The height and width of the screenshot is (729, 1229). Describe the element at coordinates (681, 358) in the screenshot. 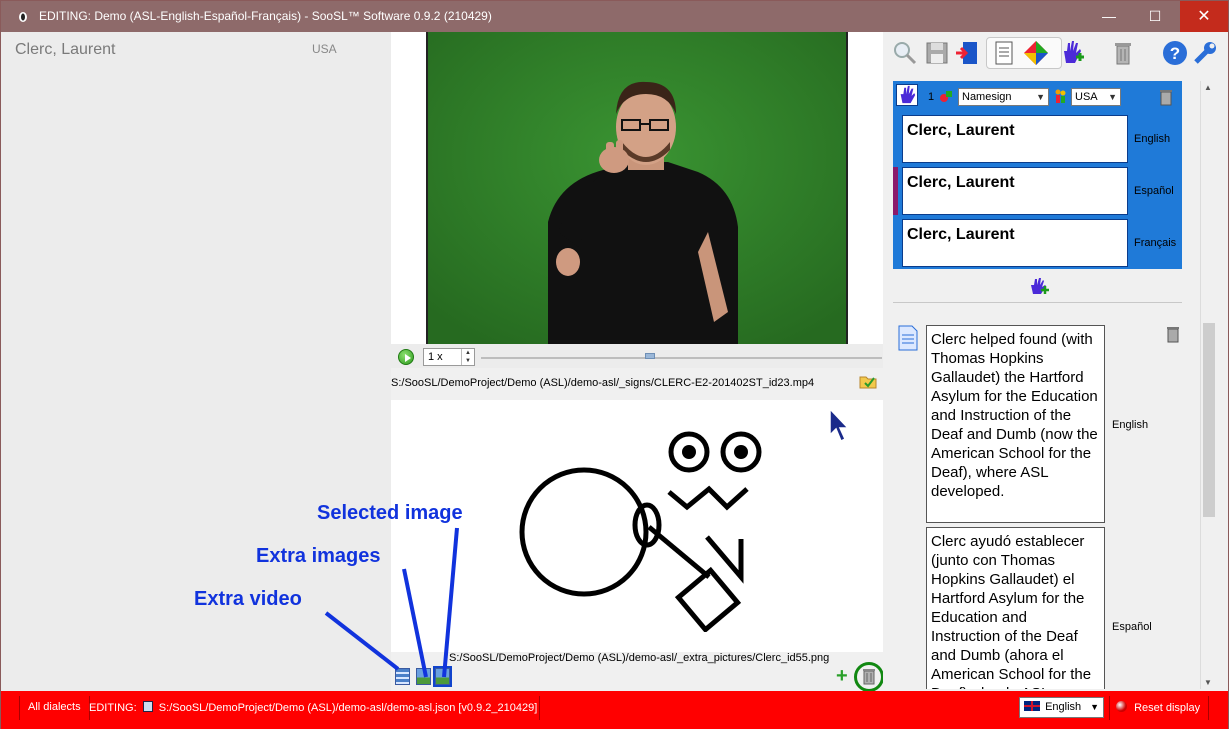

I see `video-seek-bar` at that location.